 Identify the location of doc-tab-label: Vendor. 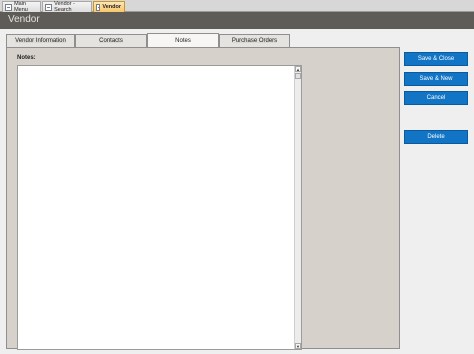
(111, 7).